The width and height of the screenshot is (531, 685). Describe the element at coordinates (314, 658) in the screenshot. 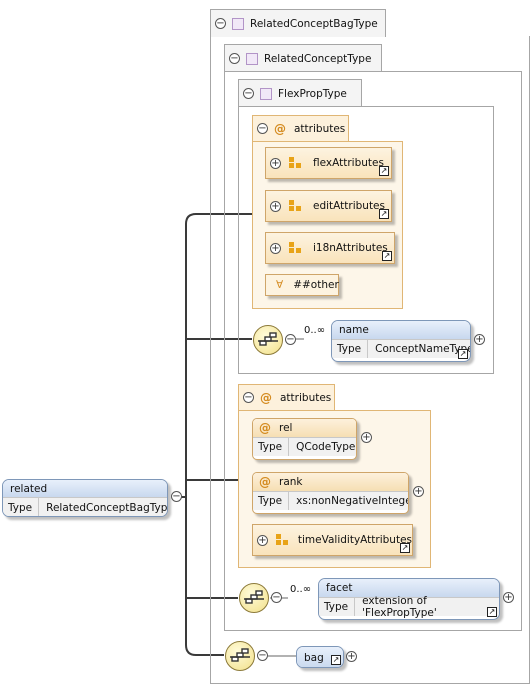

I see `element-label: bag` at that location.